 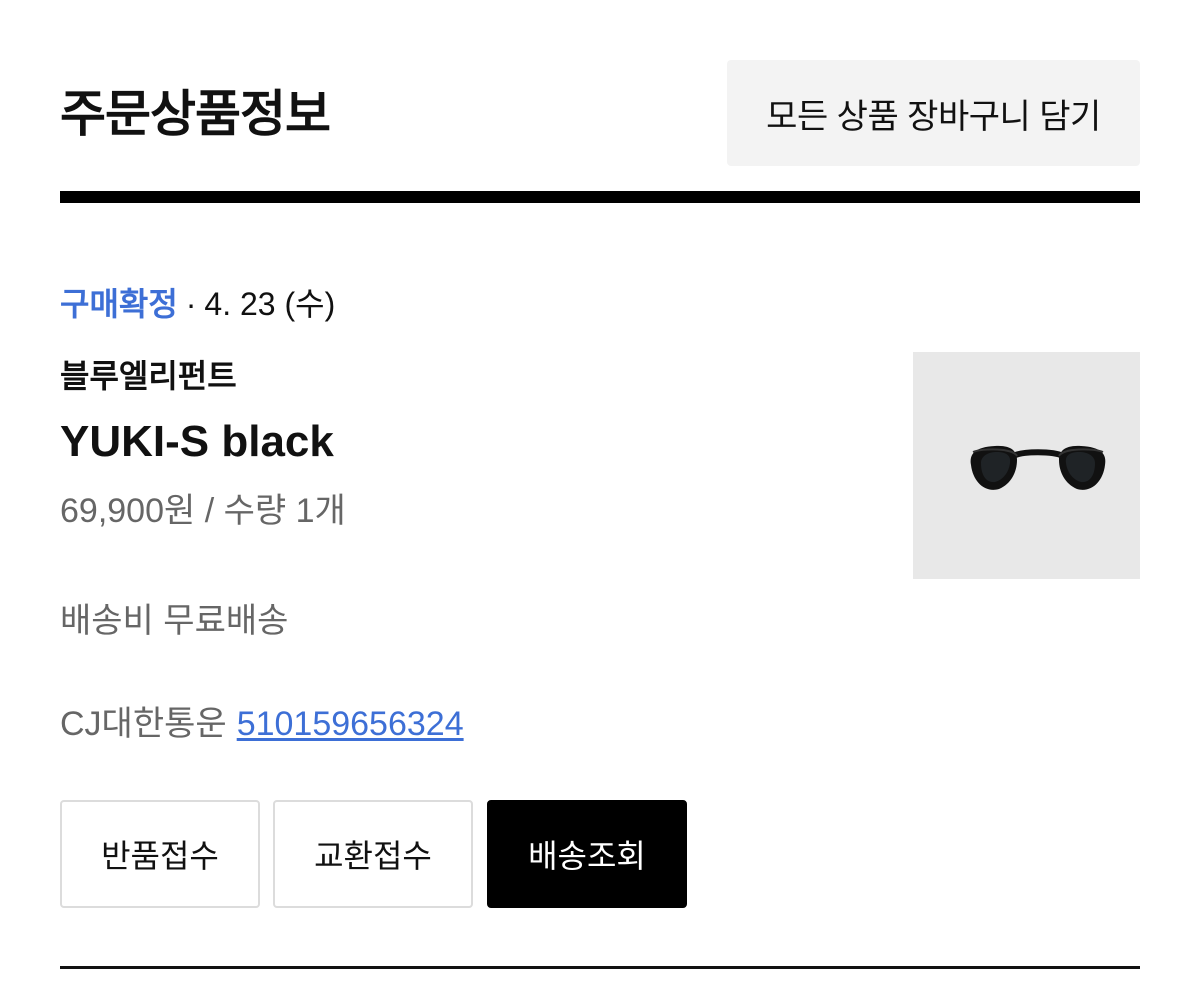 I want to click on brand-name: 블루엘리펀트, so click(x=148, y=376).